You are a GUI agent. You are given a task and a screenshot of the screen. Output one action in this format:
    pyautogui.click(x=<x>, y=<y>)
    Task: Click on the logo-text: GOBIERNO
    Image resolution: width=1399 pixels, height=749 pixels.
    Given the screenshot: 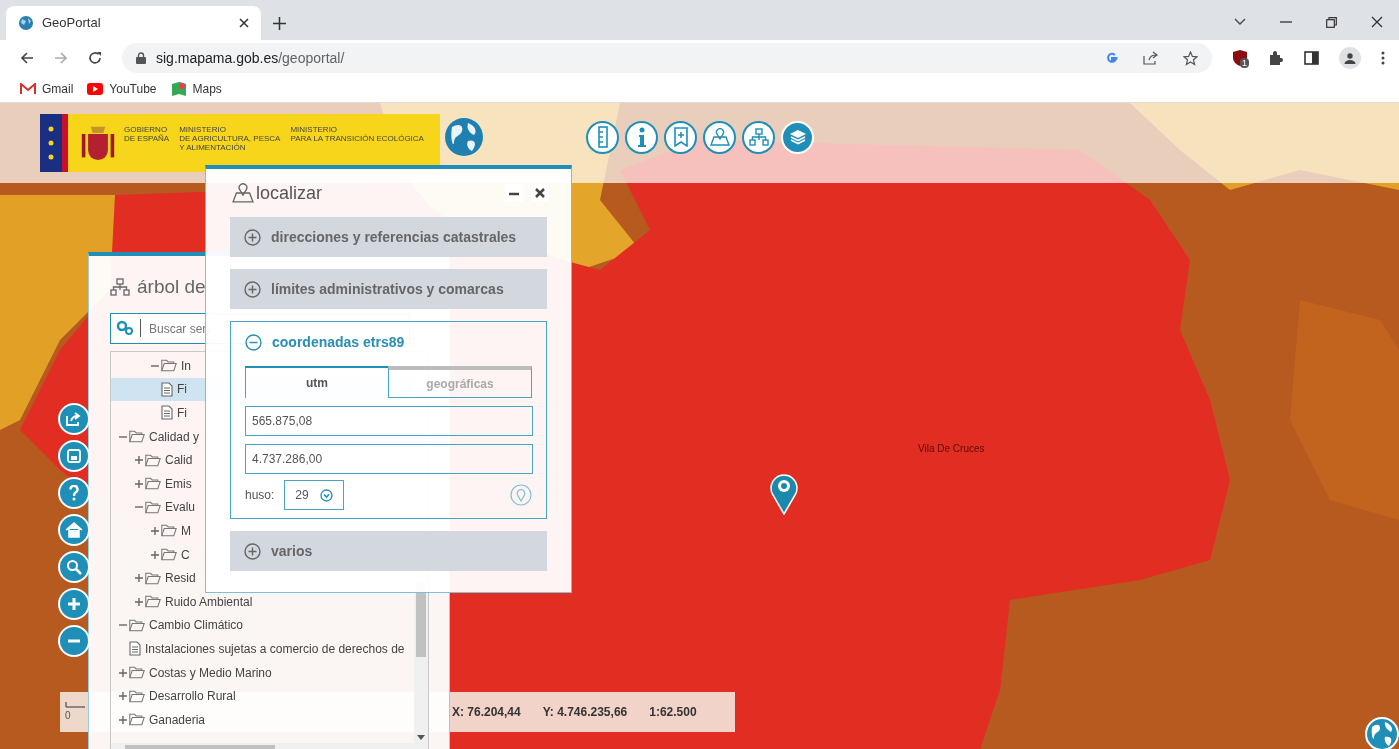 What is the action you would take?
    pyautogui.click(x=146, y=129)
    